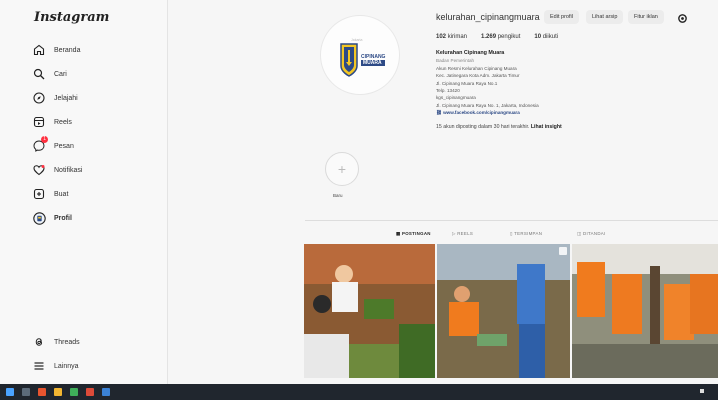  What do you see at coordinates (646, 17) in the screenshot?
I see `ads-tools-button: Fitur iklan` at bounding box center [646, 17].